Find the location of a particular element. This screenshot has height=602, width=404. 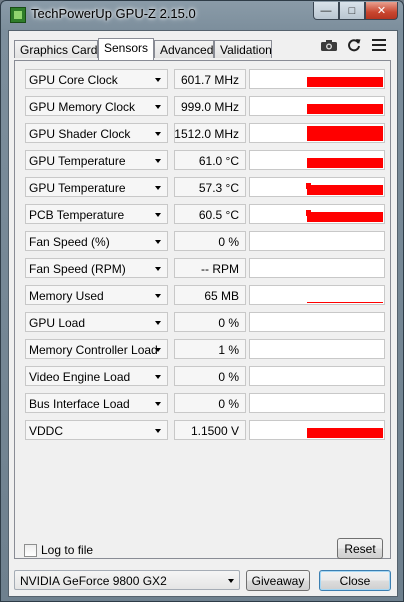

sensor-label-dropdown: Memory Used is located at coordinates (96, 295).